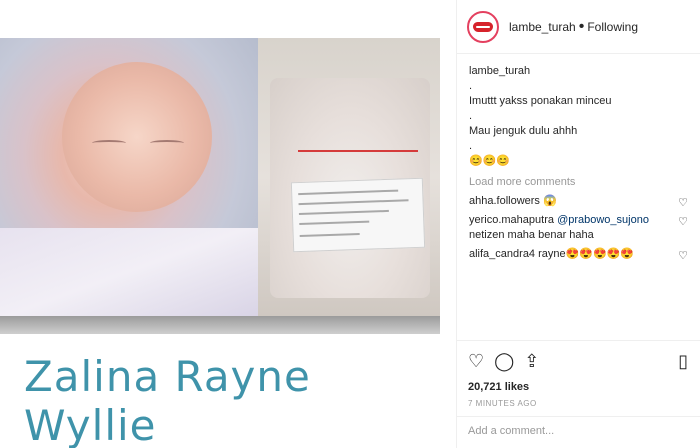  Describe the element at coordinates (167, 400) in the screenshot. I see `baby-name-overlay: Zalina Rayne Wyllie` at that location.